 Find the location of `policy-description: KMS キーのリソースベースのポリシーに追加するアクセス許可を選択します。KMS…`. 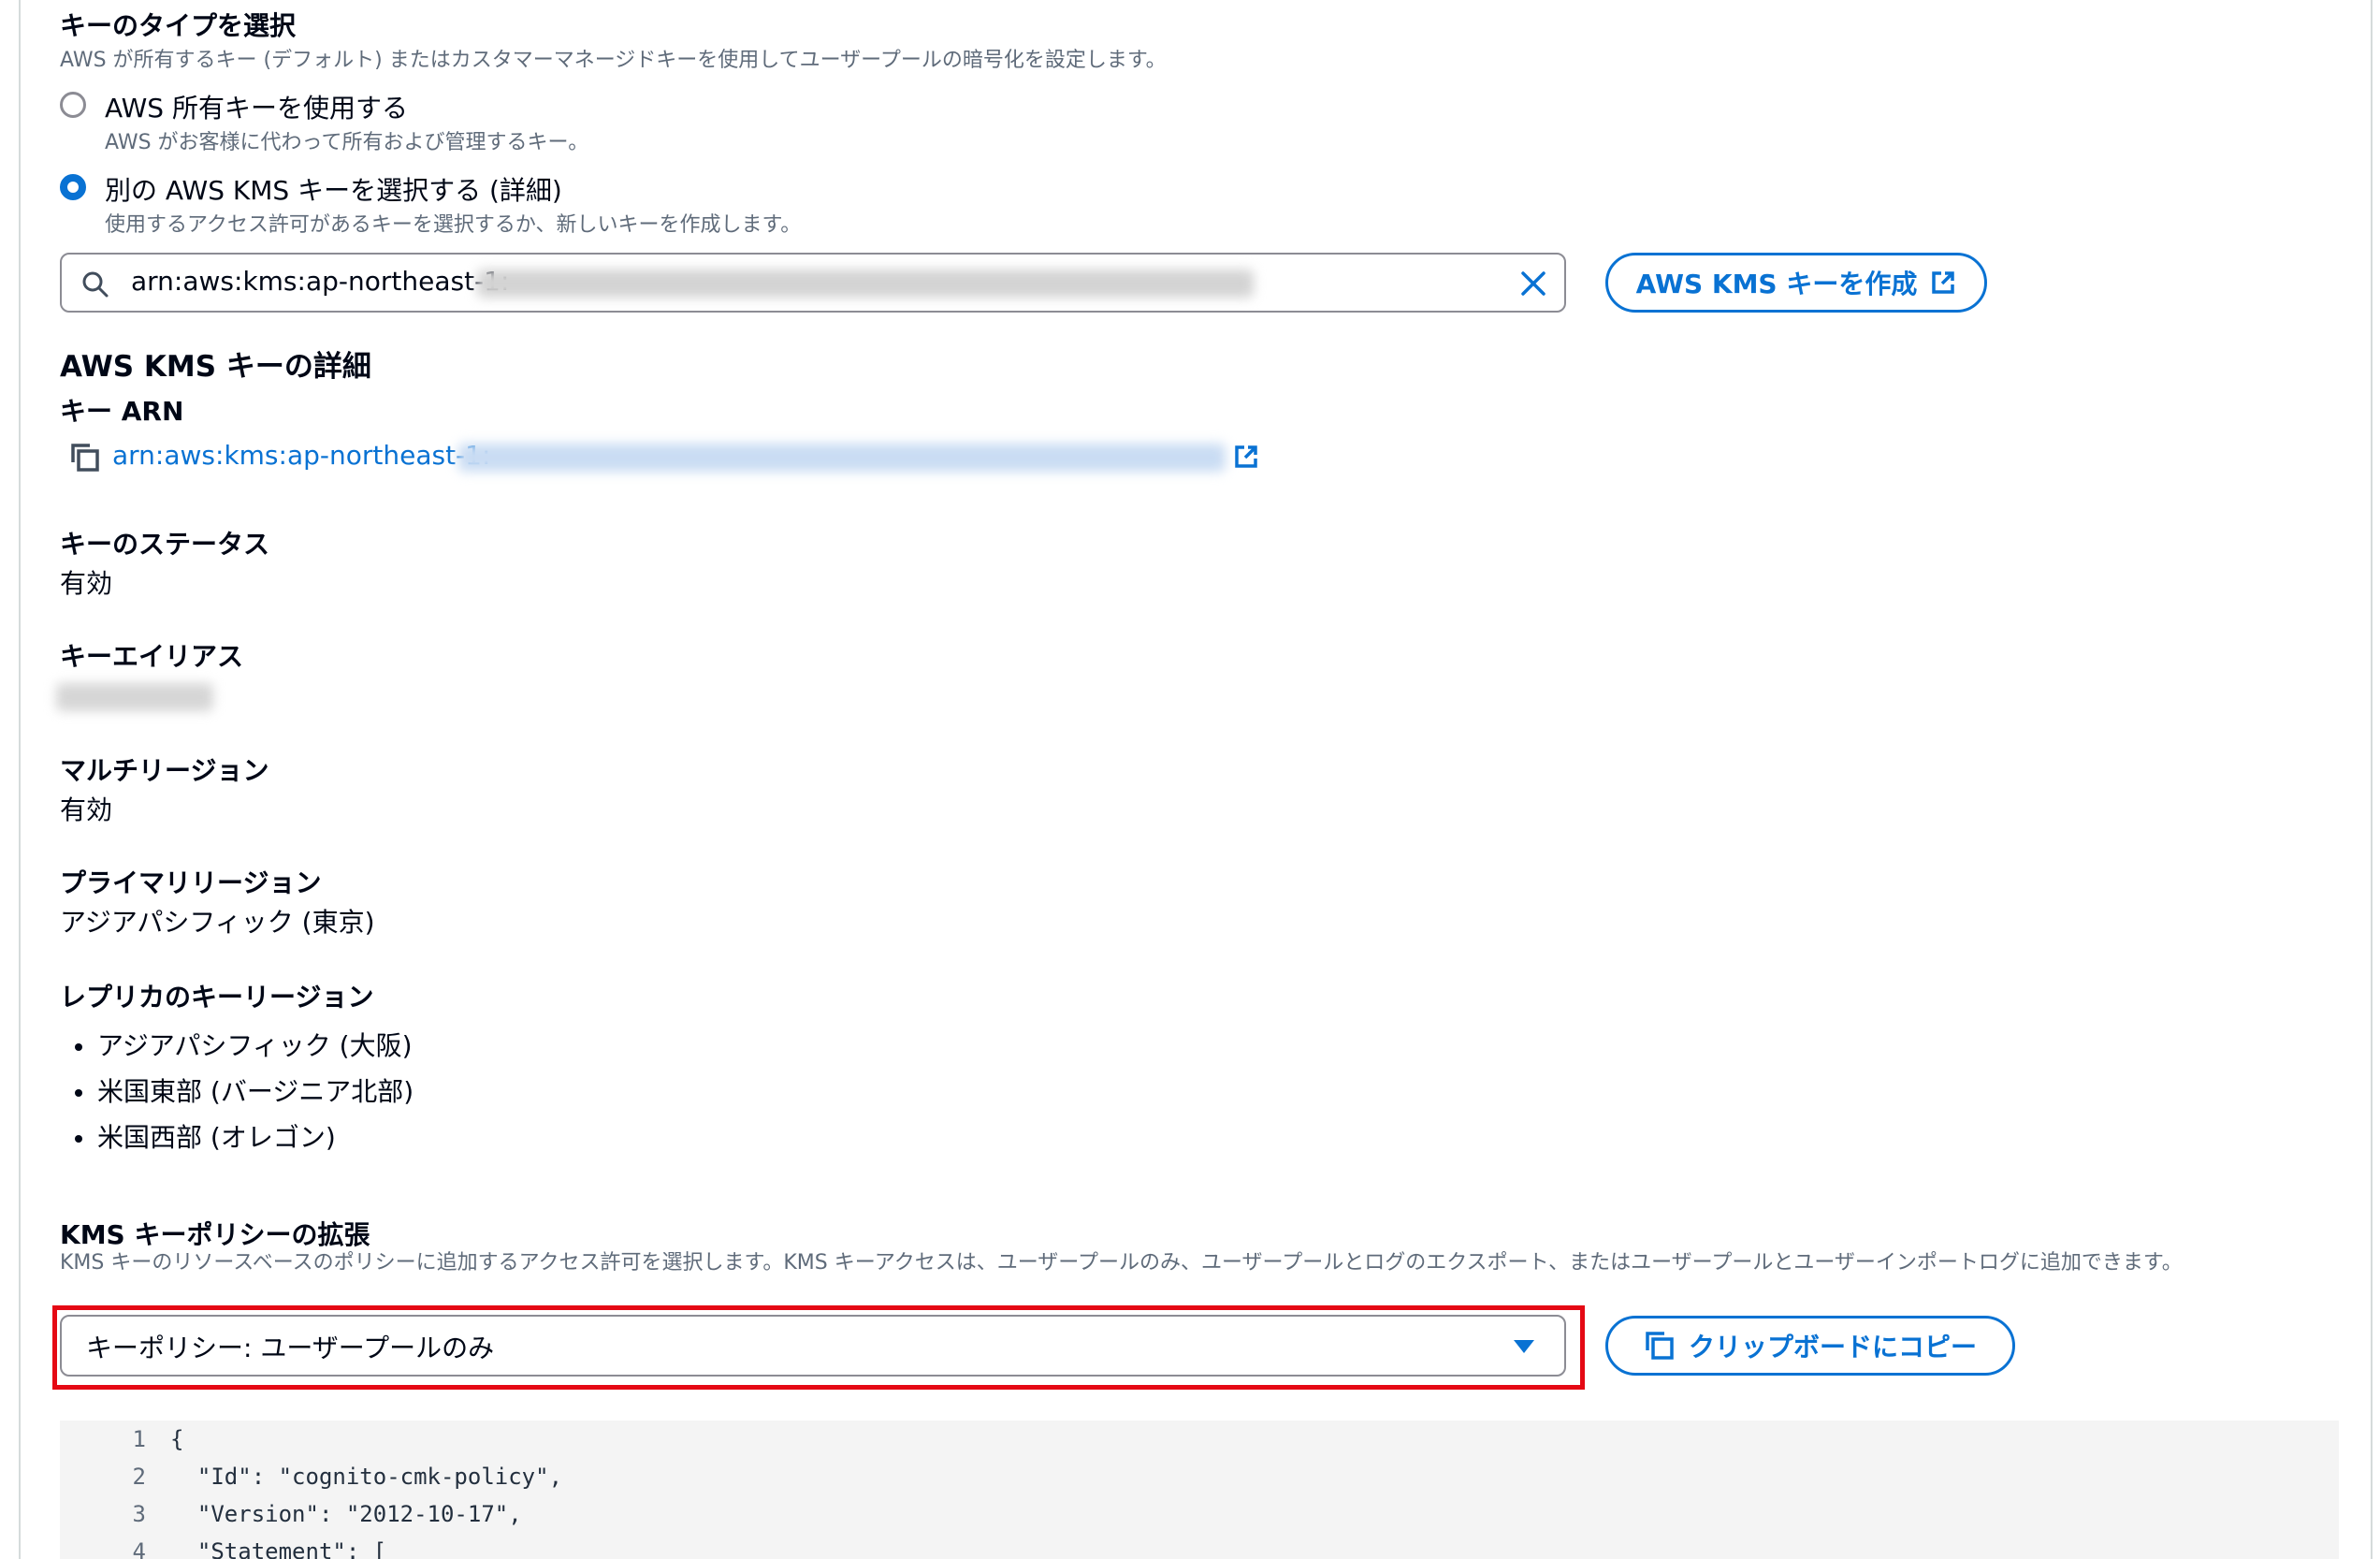

policy-description: KMS キーのリソースベースのポリシーに追加するアクセス許可を選択します。KMS… is located at coordinates (1121, 1263).